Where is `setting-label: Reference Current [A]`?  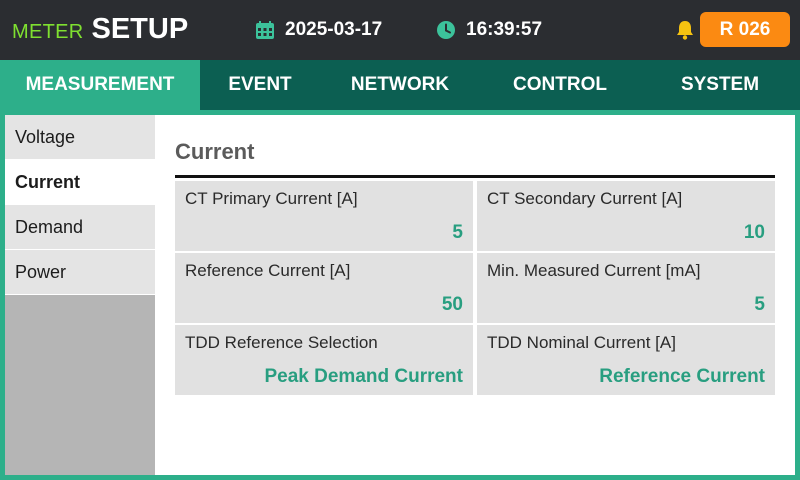 setting-label: Reference Current [A] is located at coordinates (268, 270).